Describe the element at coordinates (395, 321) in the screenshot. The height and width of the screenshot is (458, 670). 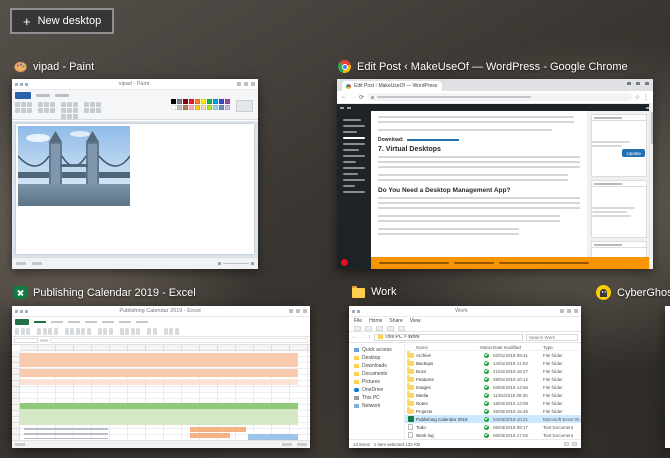
I see `tab-share: Share` at that location.